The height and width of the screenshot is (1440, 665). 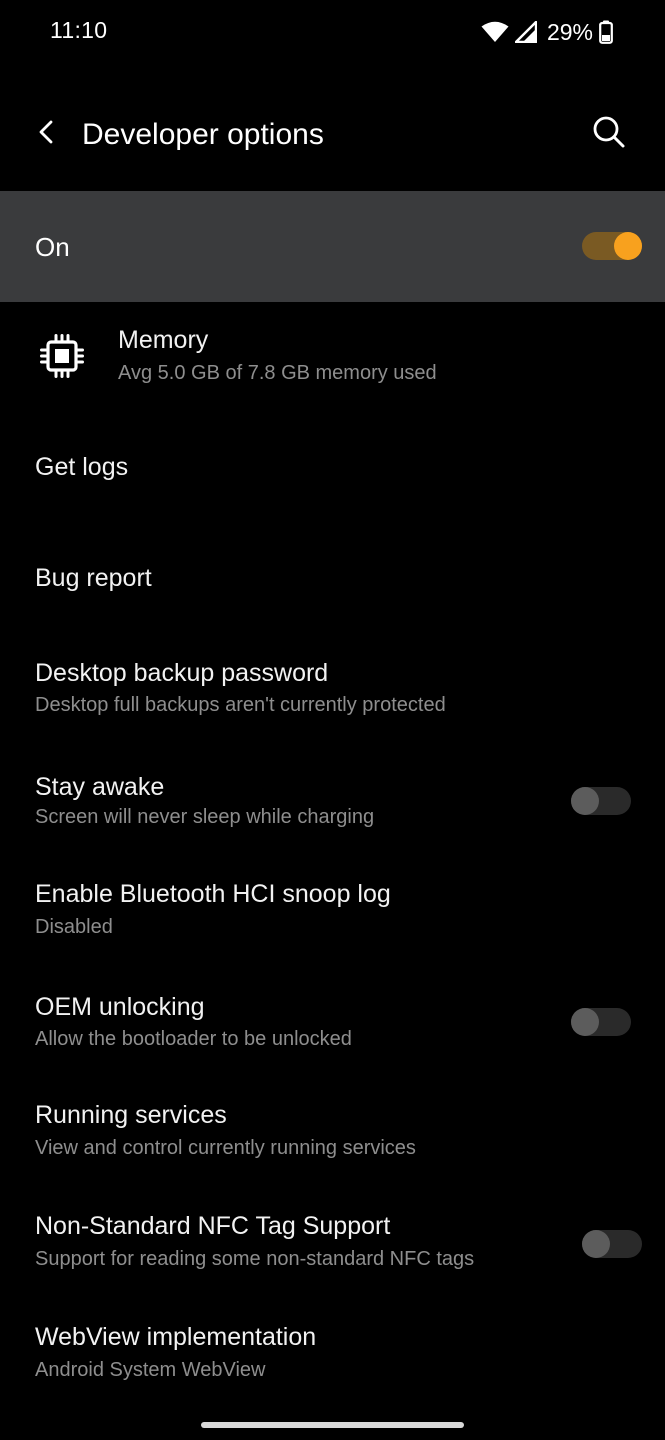 I want to click on stay-awake-toggle, so click(x=601, y=801).